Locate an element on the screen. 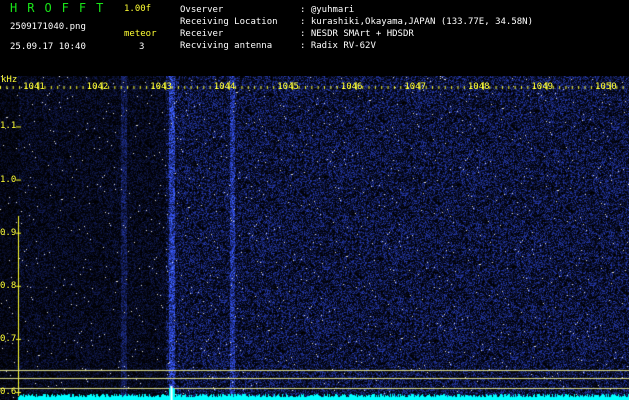 Image resolution: width=629 pixels, height=400 pixels. datetime-label: 25.09.17 10:40 is located at coordinates (48, 47).